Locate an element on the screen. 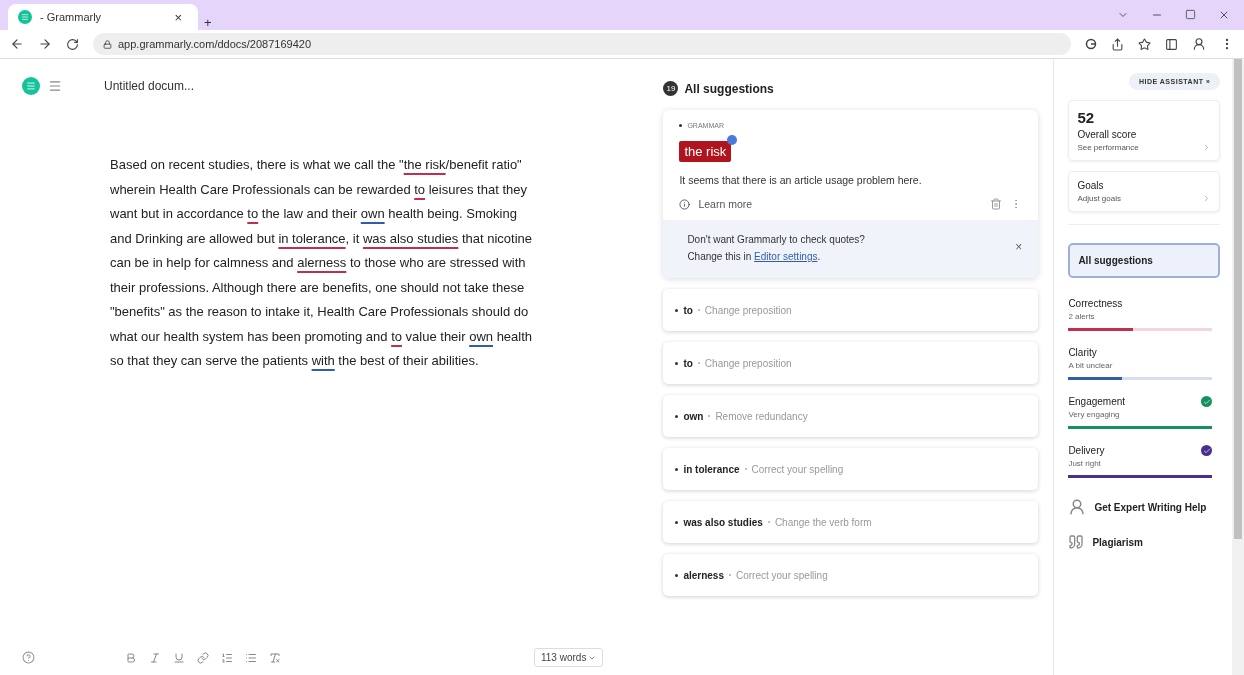 The image size is (1244, 675). share-icon is located at coordinates (1117, 44).